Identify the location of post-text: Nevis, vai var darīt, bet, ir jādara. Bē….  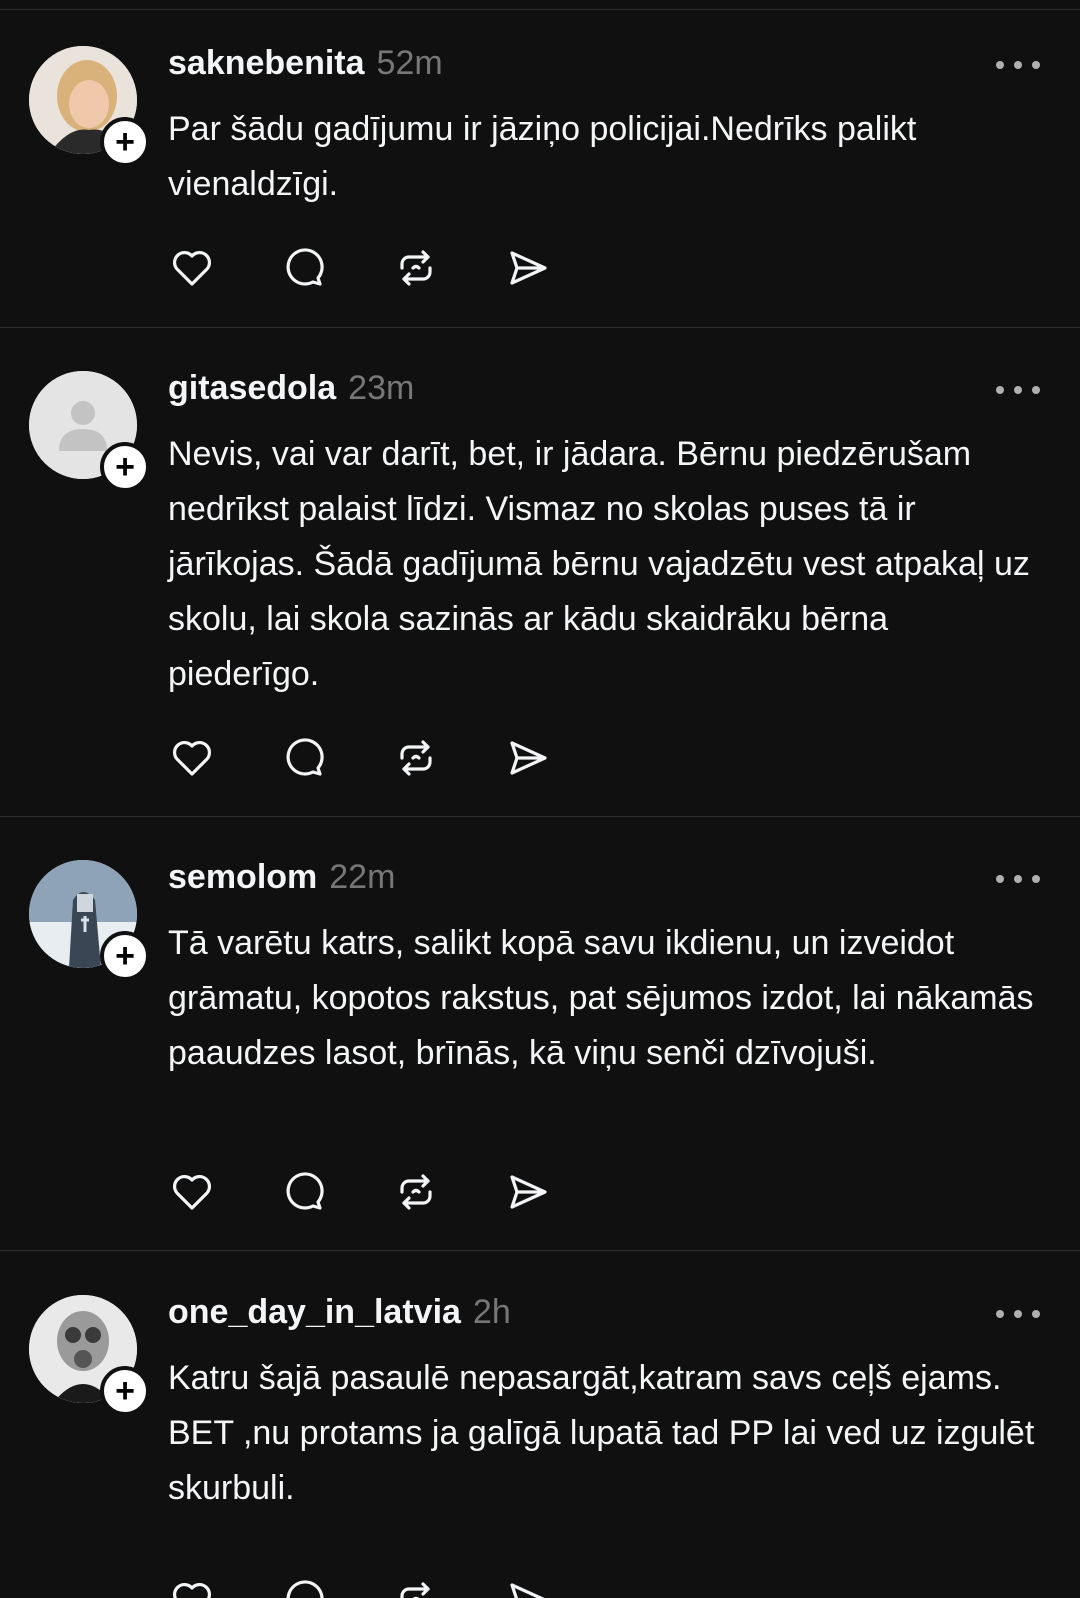
(599, 564).